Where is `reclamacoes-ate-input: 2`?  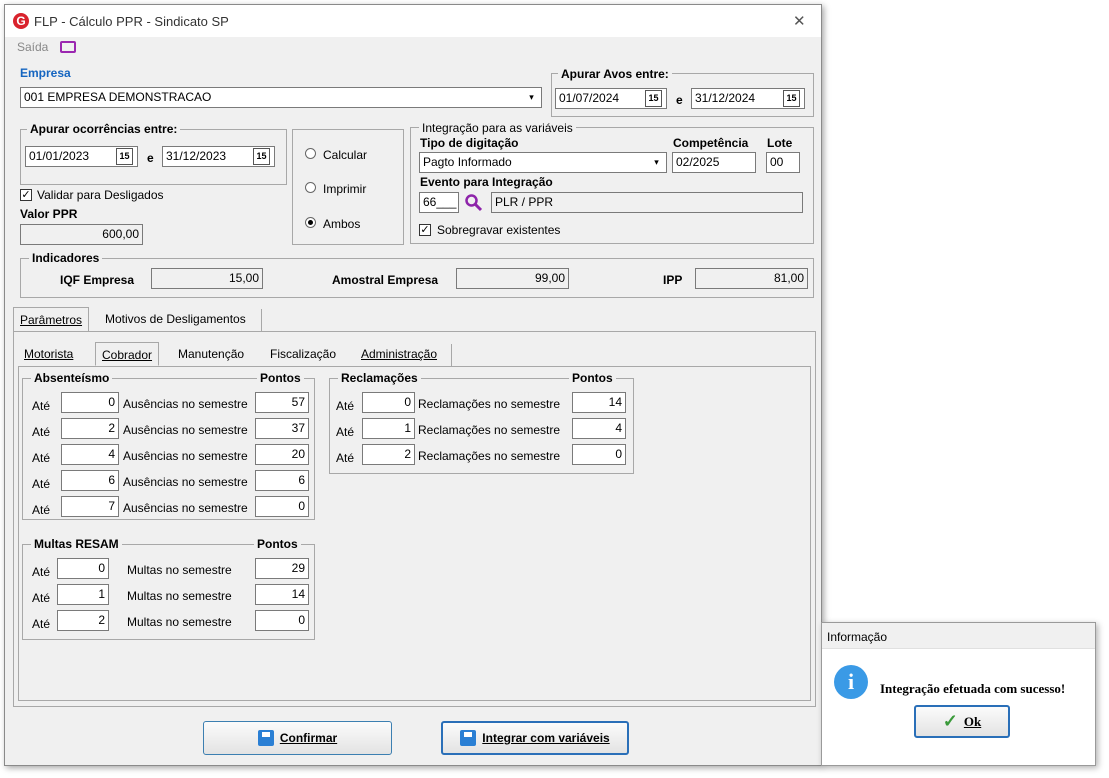
reclamacoes-ate-input: 2 is located at coordinates (388, 454).